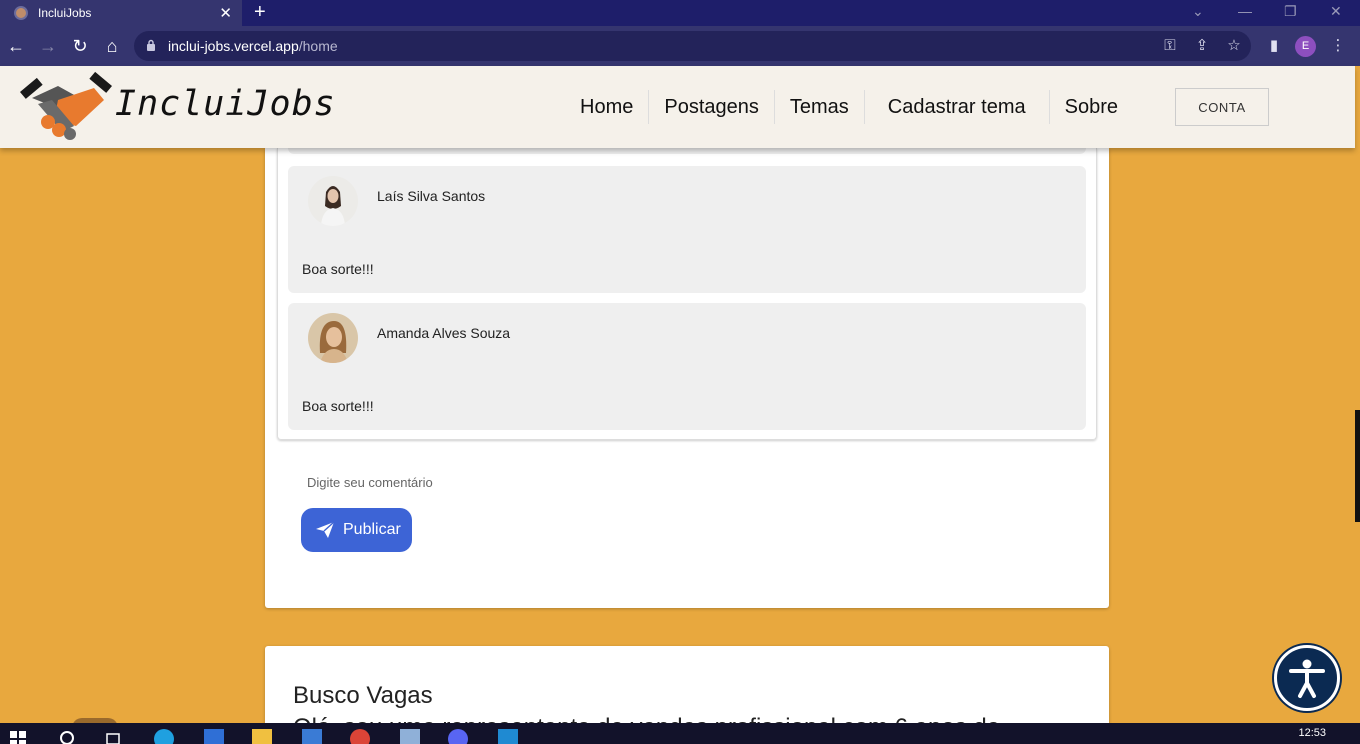 This screenshot has height=744, width=1360. Describe the element at coordinates (687, 229) in the screenshot. I see `comment-item: Laís Silva Santos Boa sorte!!!` at that location.